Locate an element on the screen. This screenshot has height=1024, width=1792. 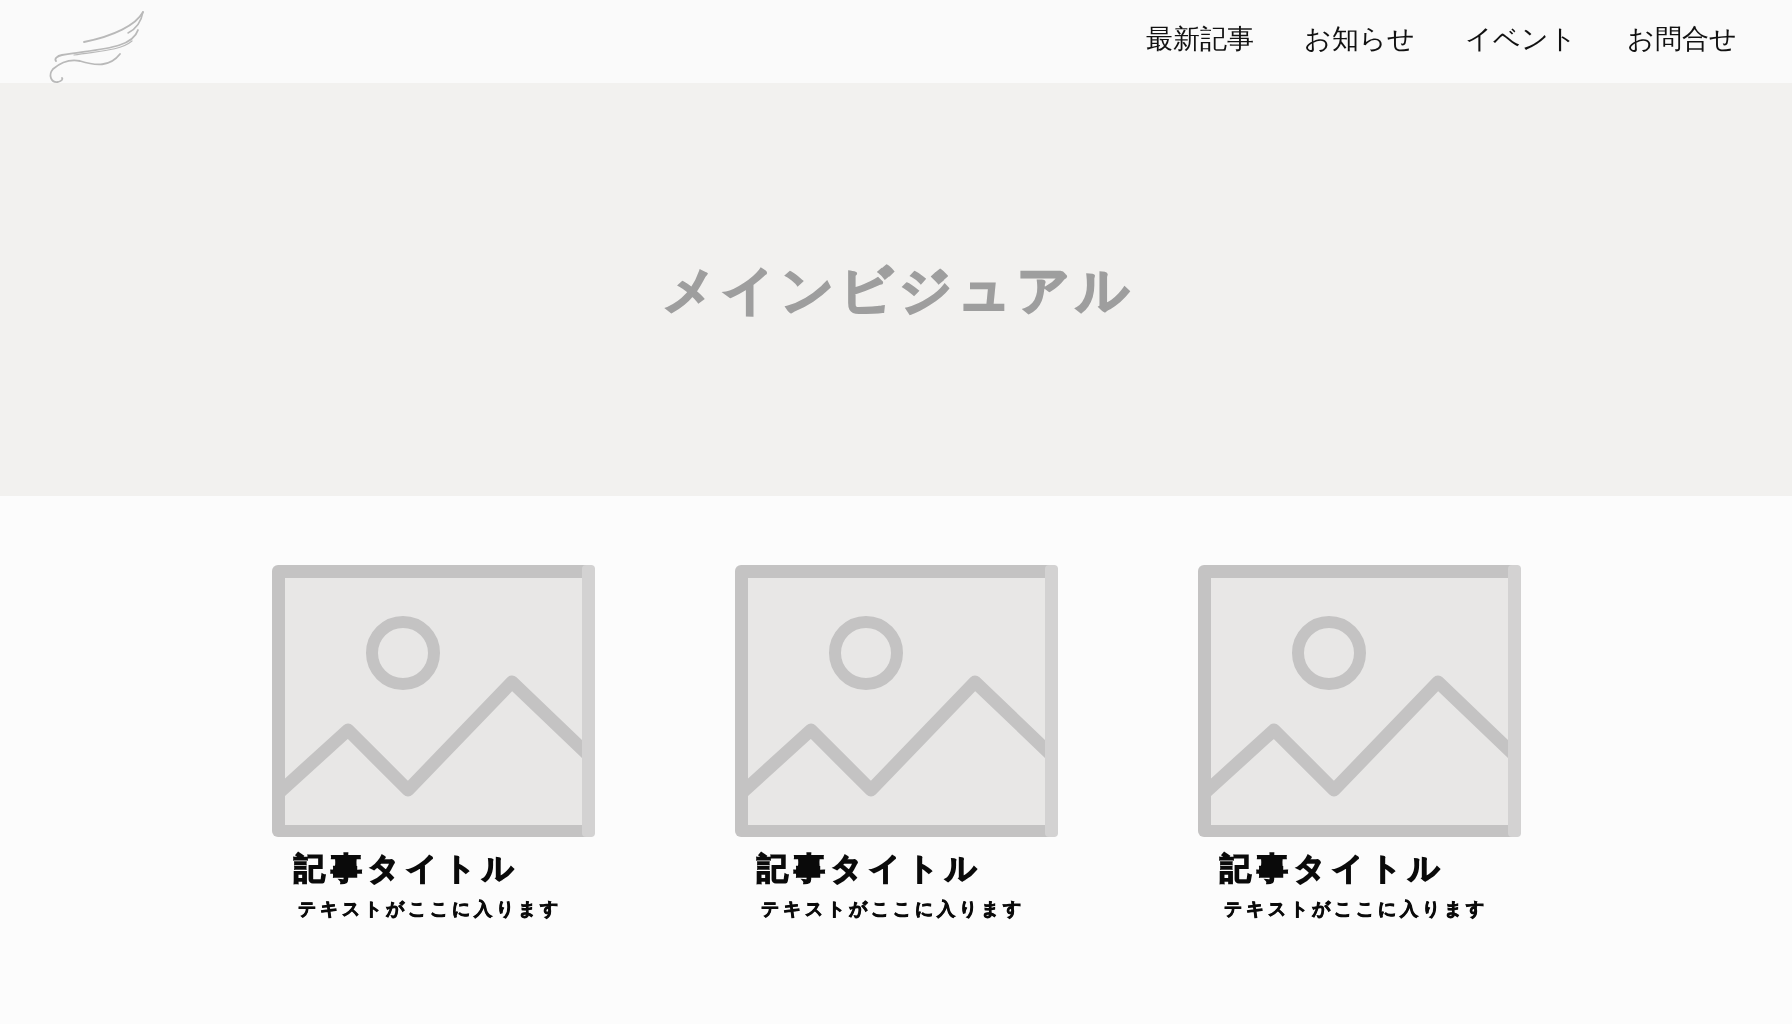
nav-link: お知らせ is located at coordinates (1359, 38).